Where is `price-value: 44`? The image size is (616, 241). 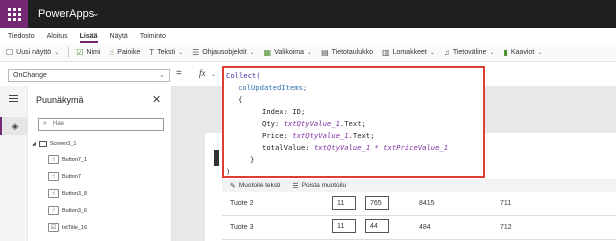
price-value: 44 is located at coordinates (374, 226).